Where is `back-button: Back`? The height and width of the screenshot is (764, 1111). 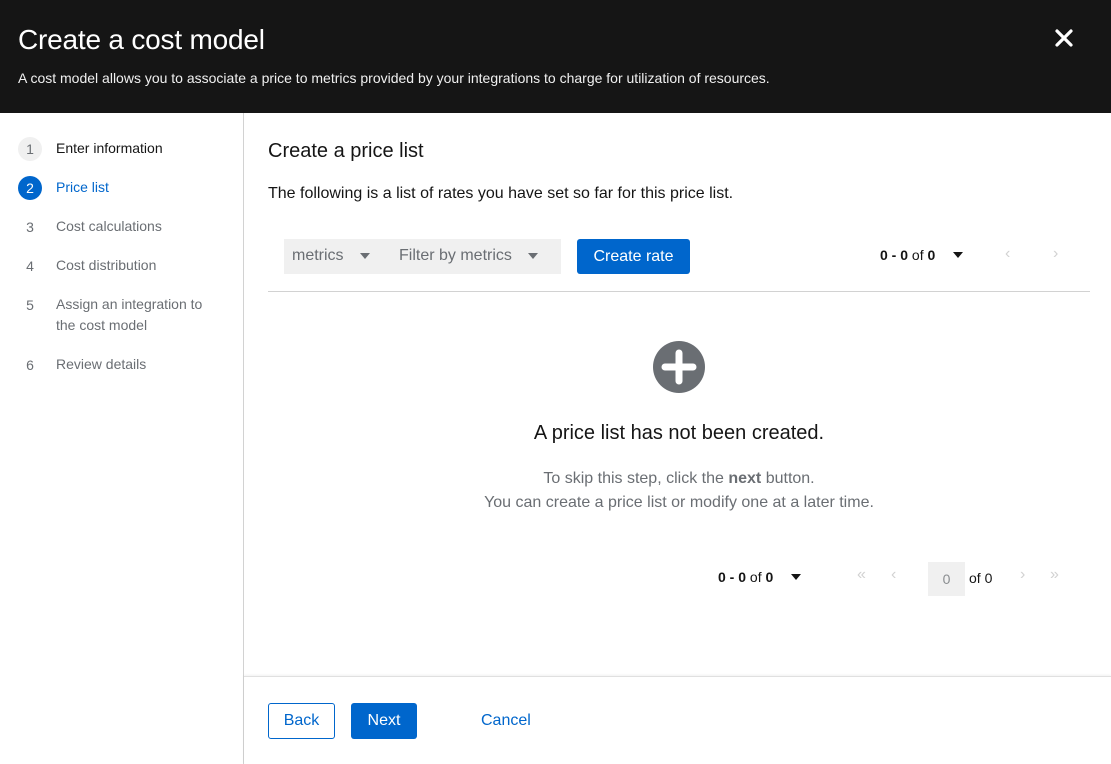 back-button: Back is located at coordinates (301, 721).